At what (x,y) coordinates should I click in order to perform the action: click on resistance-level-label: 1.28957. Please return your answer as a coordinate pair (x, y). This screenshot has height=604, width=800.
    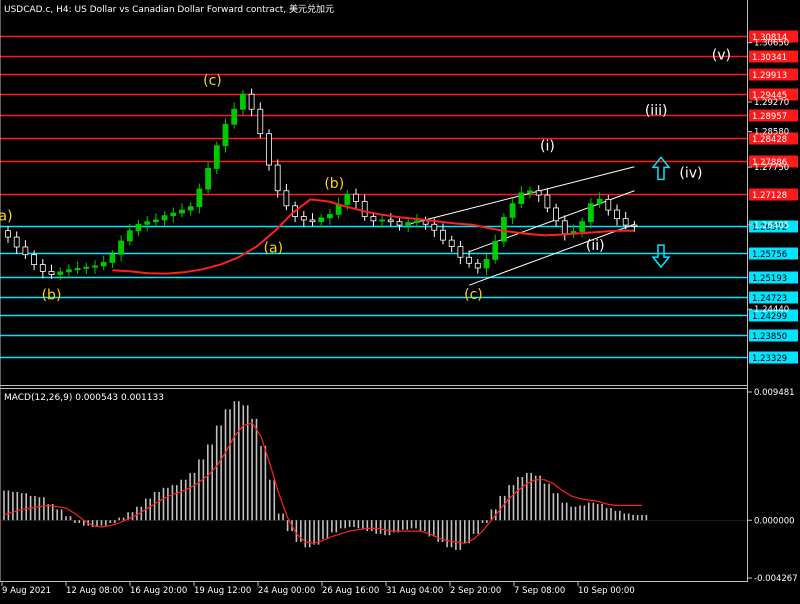
    Looking at the image, I should click on (769, 117).